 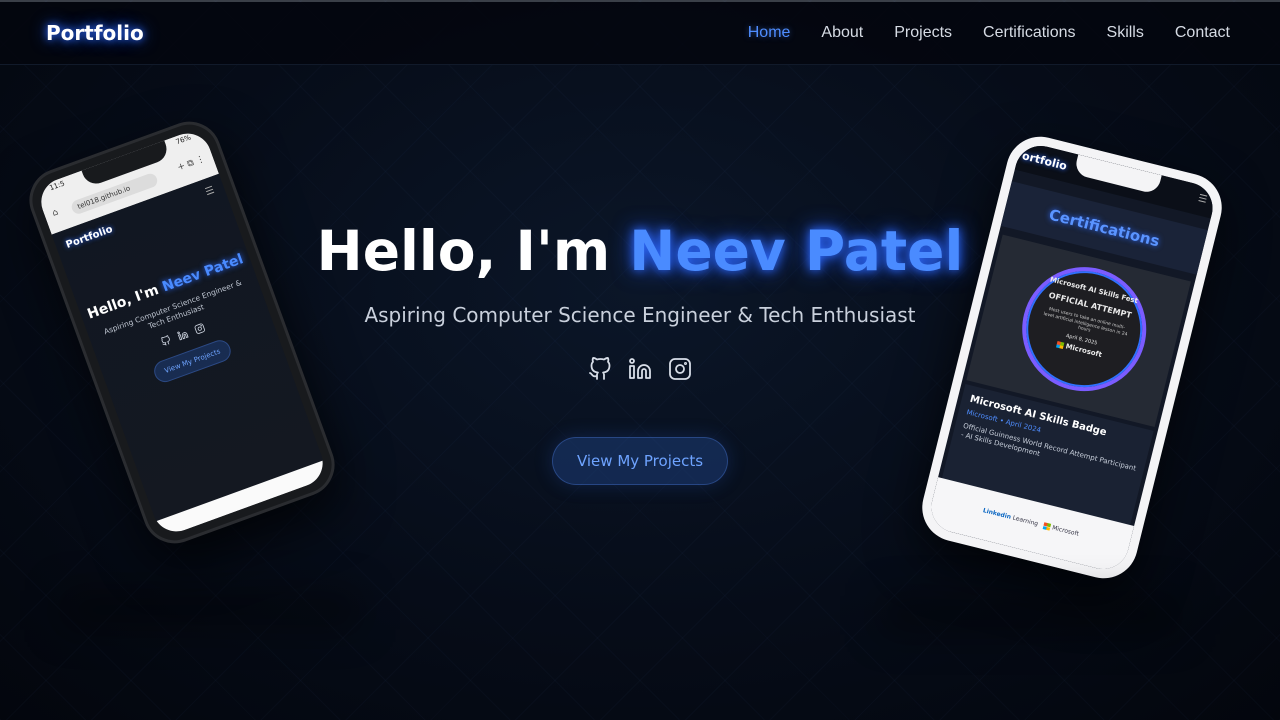 I want to click on browser-actions-icon: + ⧉ ⋮, so click(x=191, y=163).